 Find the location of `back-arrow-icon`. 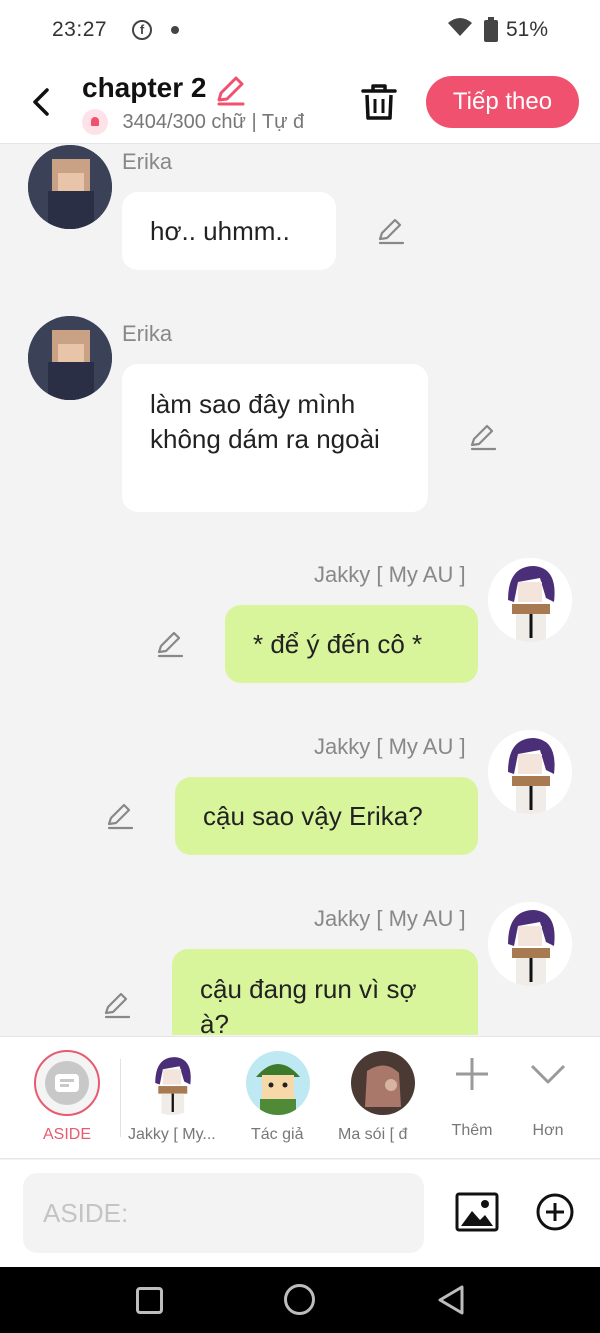

back-arrow-icon is located at coordinates (41, 102).